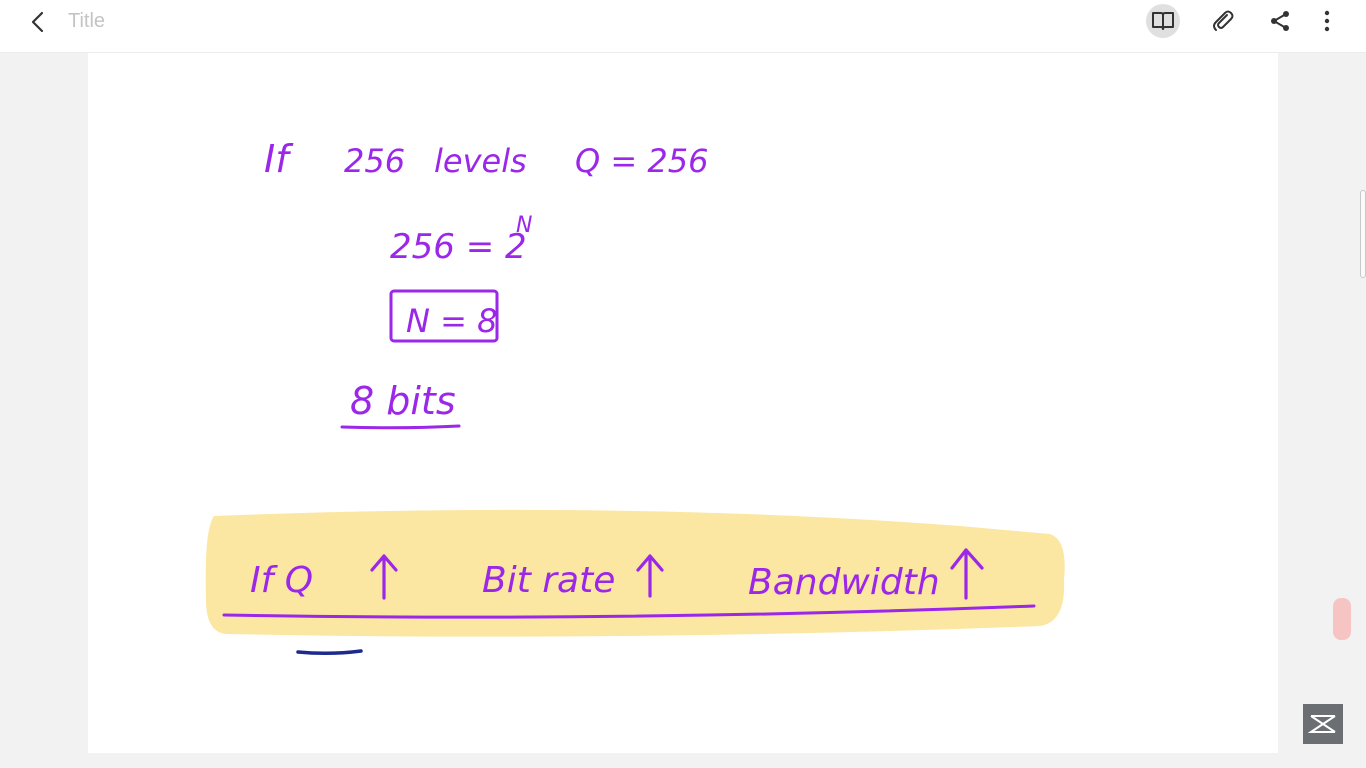 This screenshot has height=768, width=1366. What do you see at coordinates (281, 580) in the screenshot?
I see `text-if-q: If Q` at bounding box center [281, 580].